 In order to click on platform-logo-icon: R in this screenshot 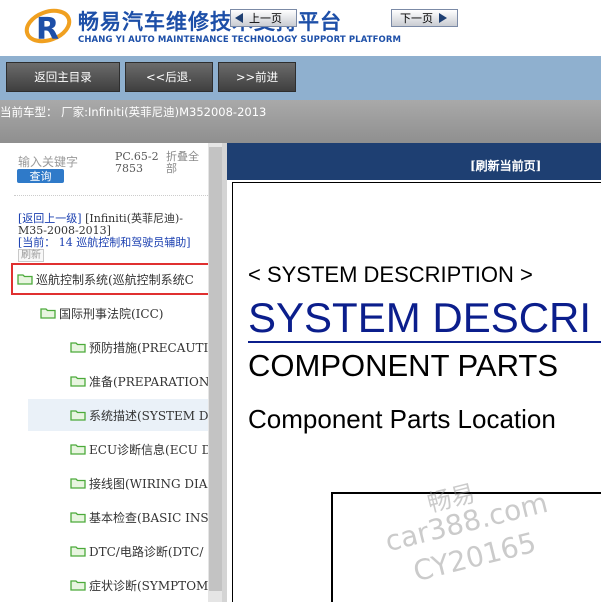, I will do `click(48, 27)`.